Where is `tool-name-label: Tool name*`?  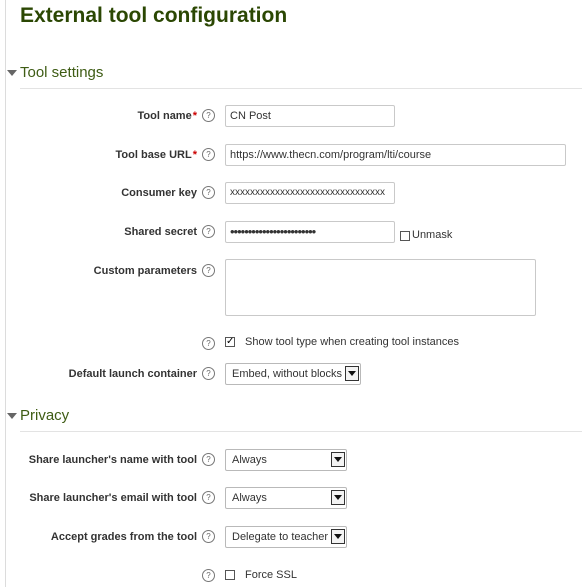 tool-name-label: Tool name* is located at coordinates (167, 116).